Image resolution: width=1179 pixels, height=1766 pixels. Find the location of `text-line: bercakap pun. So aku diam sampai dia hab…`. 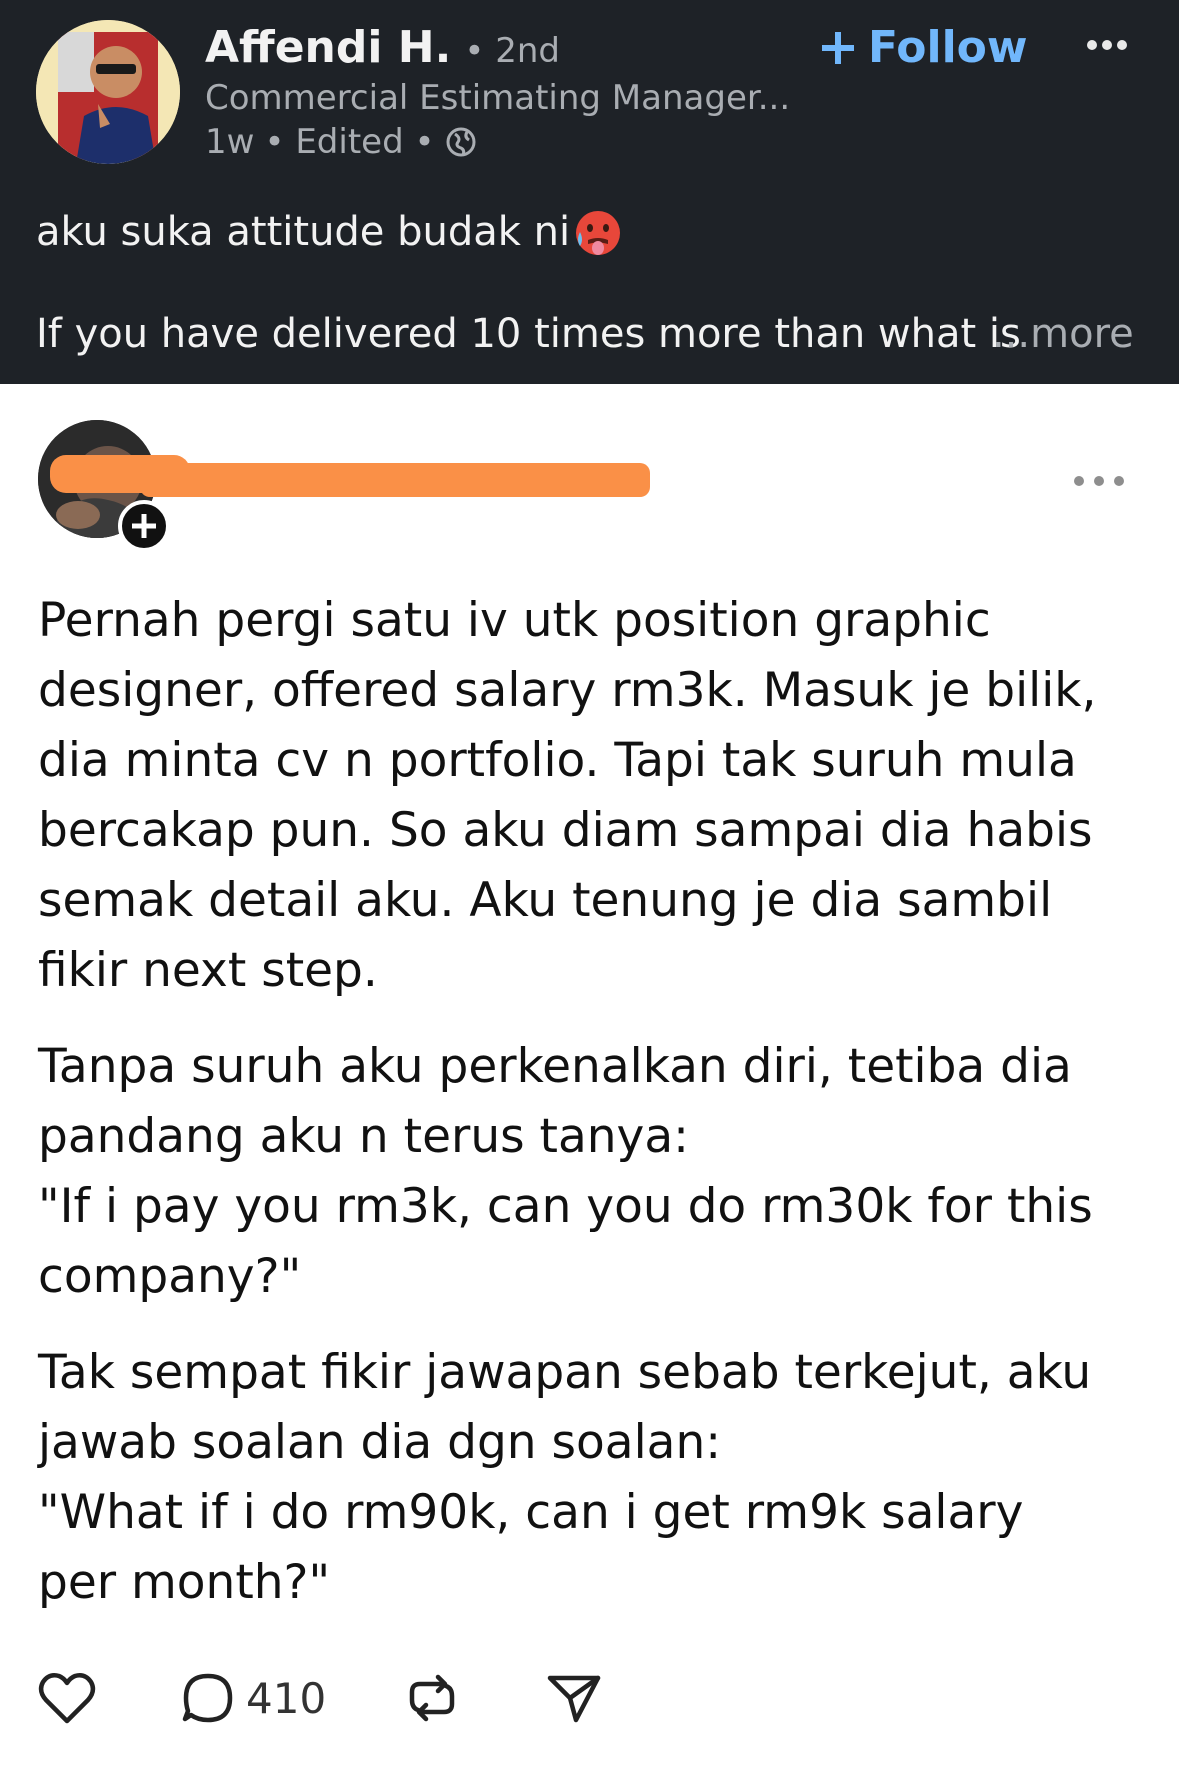

text-line: bercakap pun. So aku diam sampai dia hab… is located at coordinates (565, 830).